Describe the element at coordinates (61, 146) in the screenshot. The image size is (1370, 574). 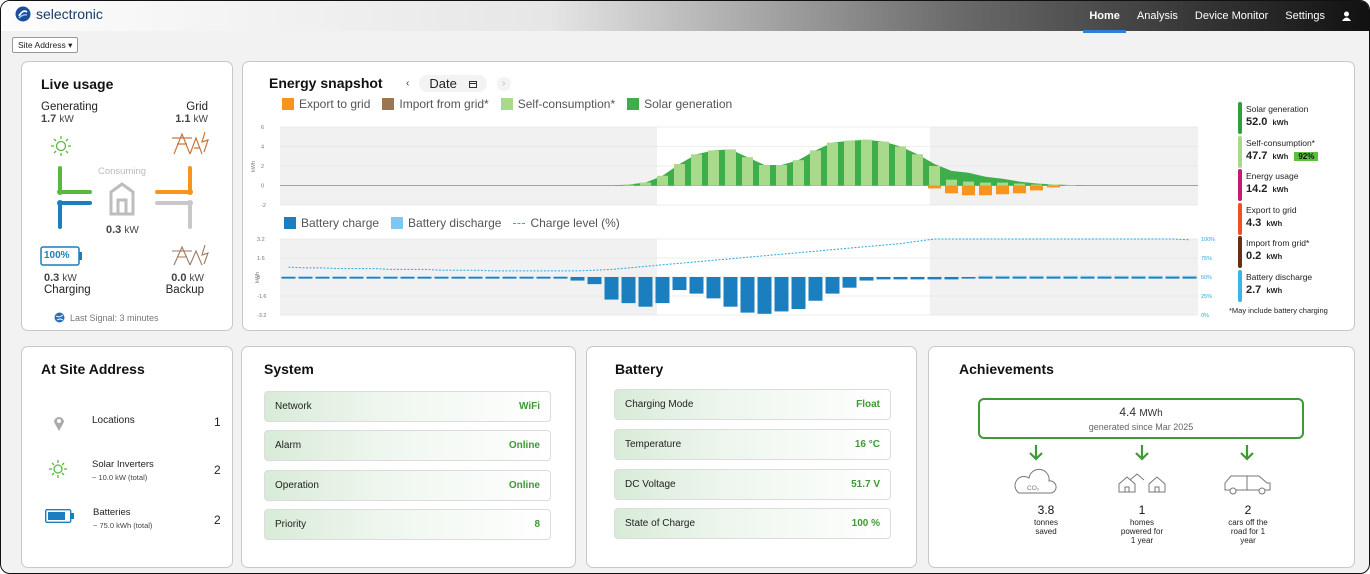
I see `sun-icon` at that location.